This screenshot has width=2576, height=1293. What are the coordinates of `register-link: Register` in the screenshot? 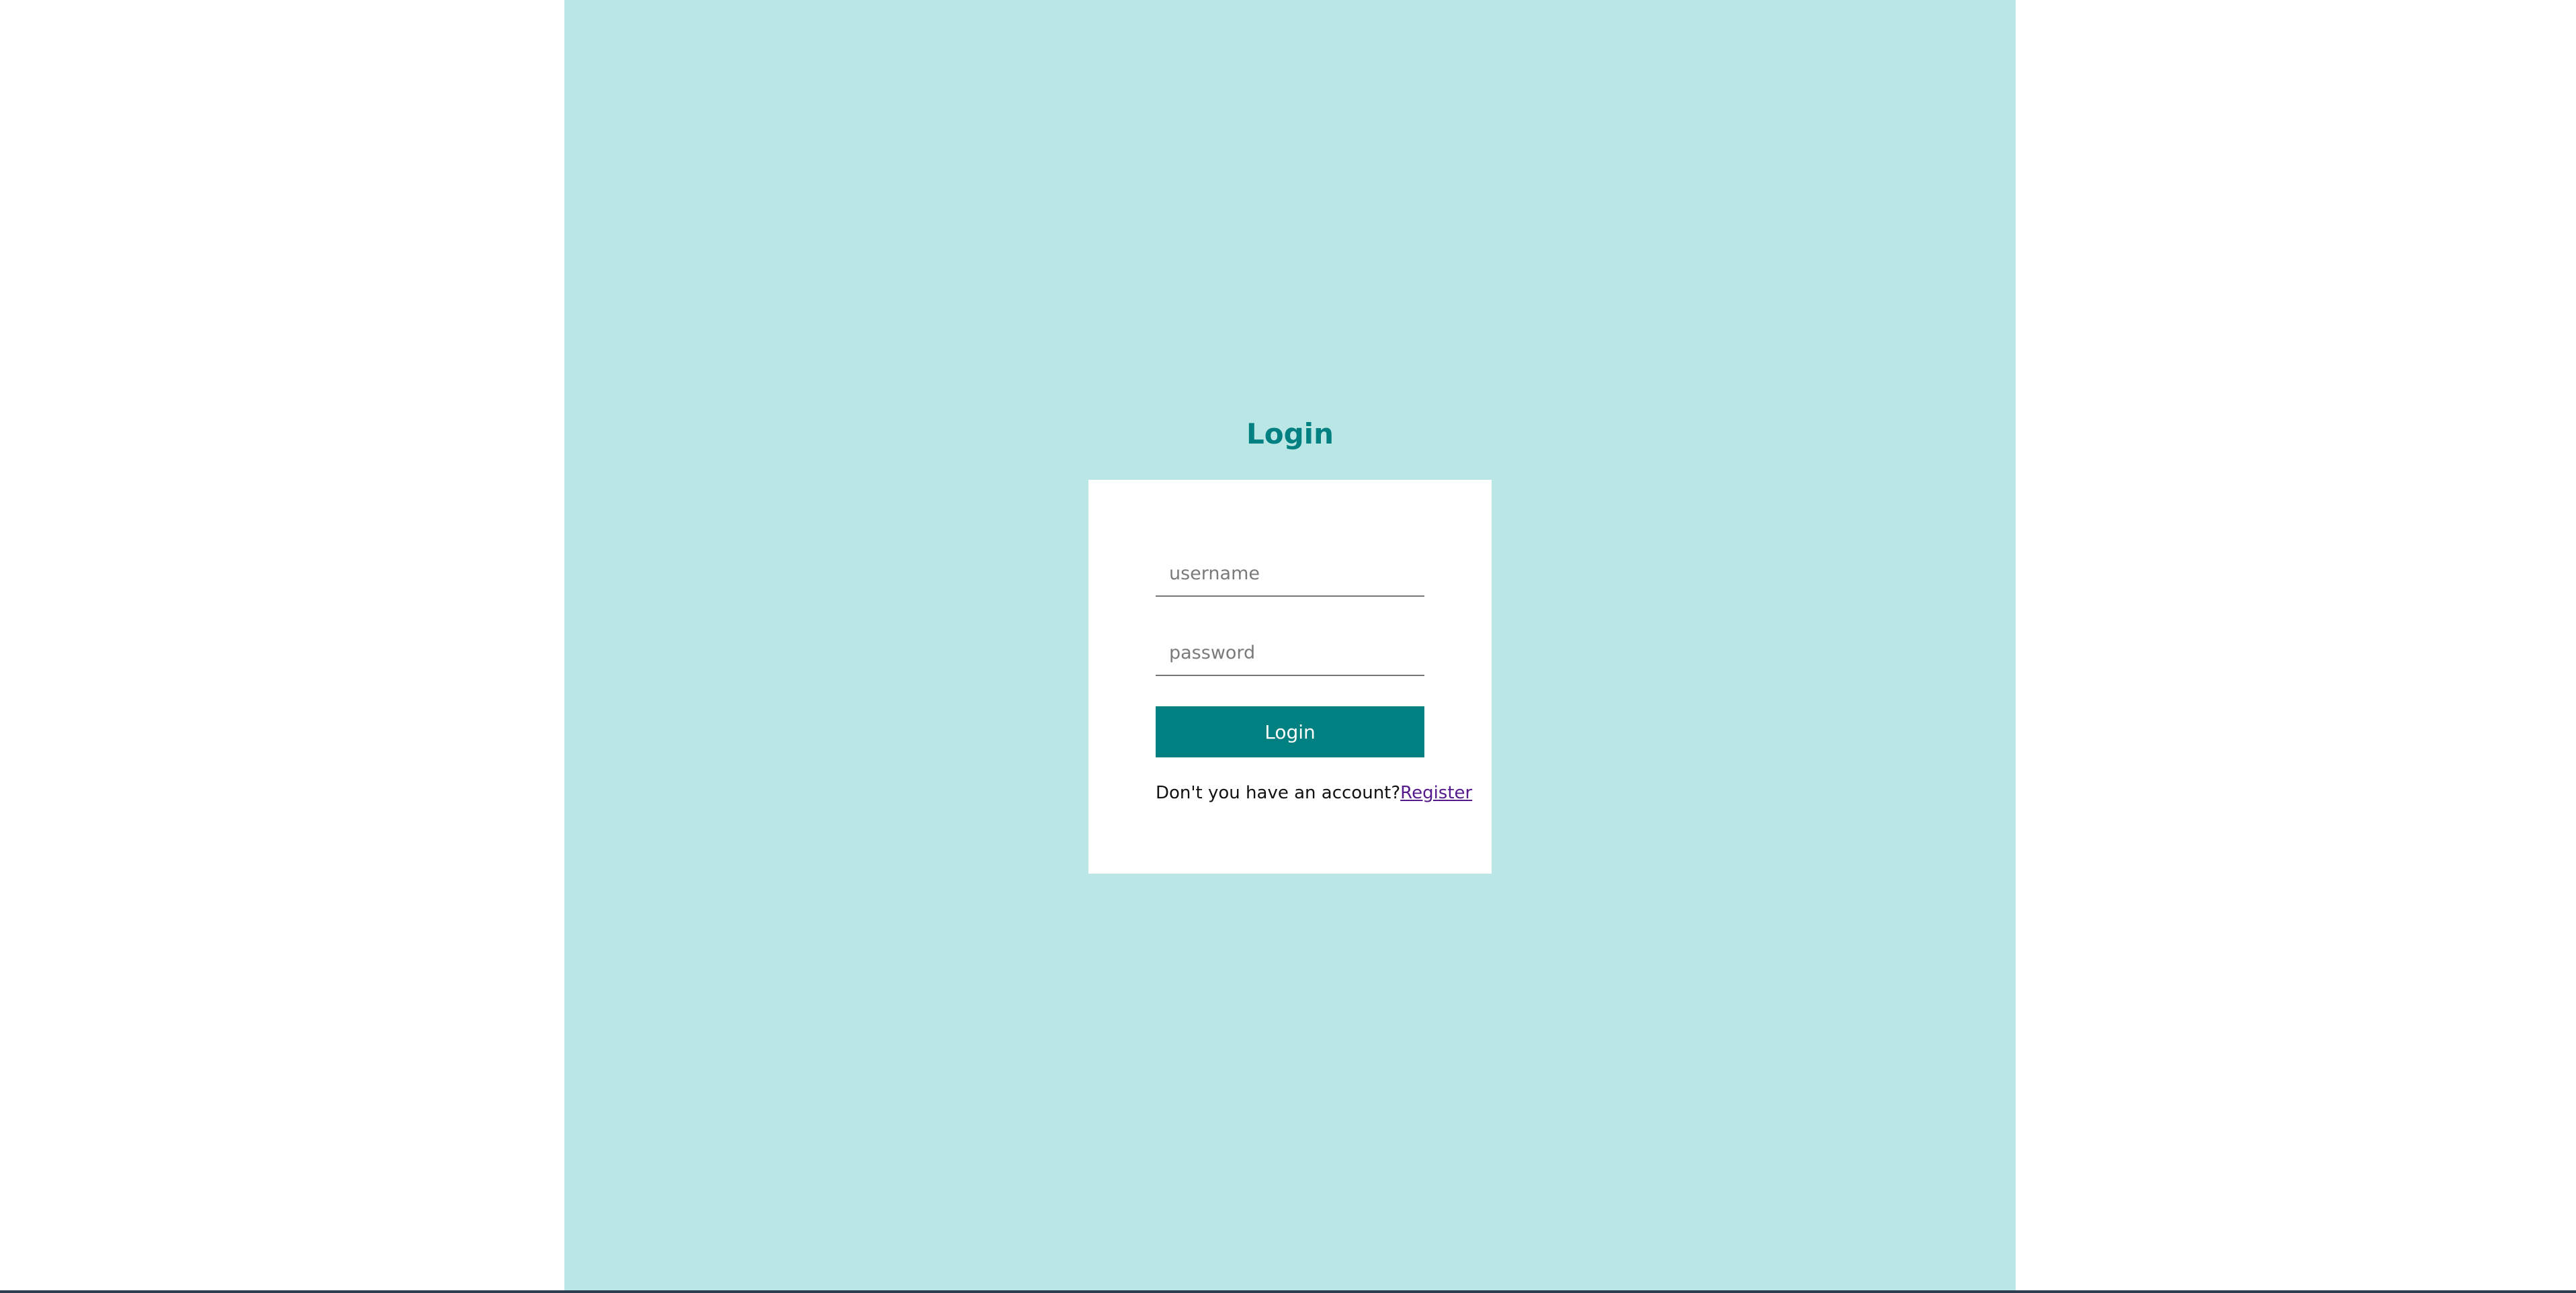 It's located at (1436, 793).